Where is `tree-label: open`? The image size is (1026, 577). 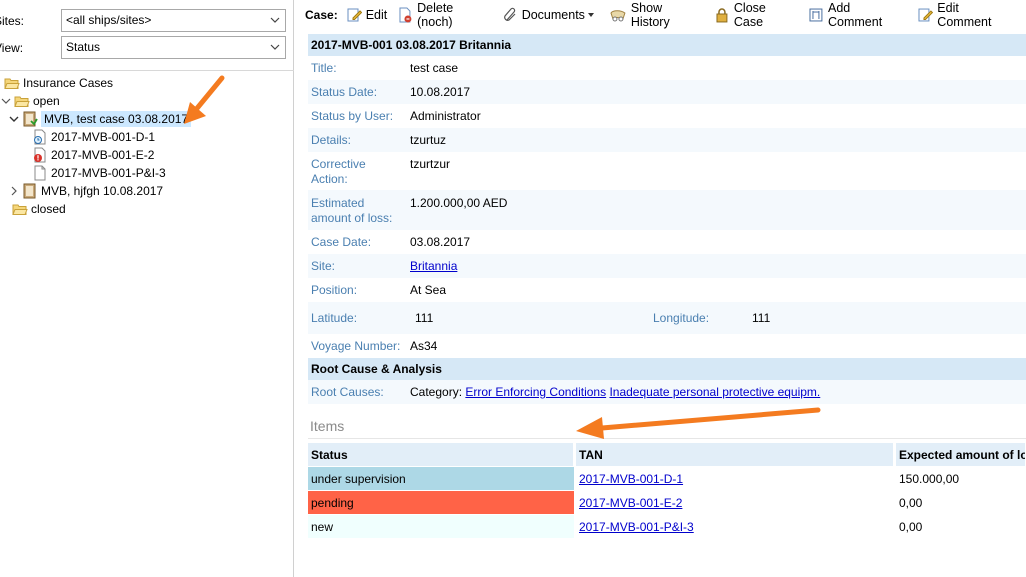
tree-label: open is located at coordinates (46, 101).